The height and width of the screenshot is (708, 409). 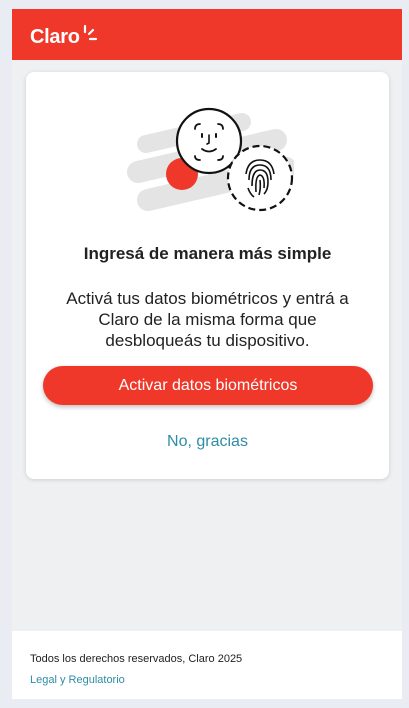 What do you see at coordinates (55, 36) in the screenshot?
I see `logo-text: Claro` at bounding box center [55, 36].